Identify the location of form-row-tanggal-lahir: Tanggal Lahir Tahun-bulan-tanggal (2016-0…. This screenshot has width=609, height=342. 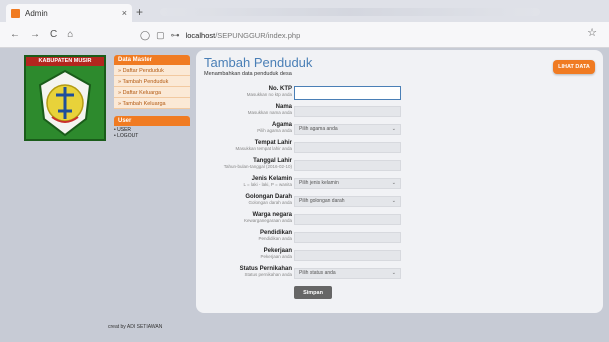
(399, 167).